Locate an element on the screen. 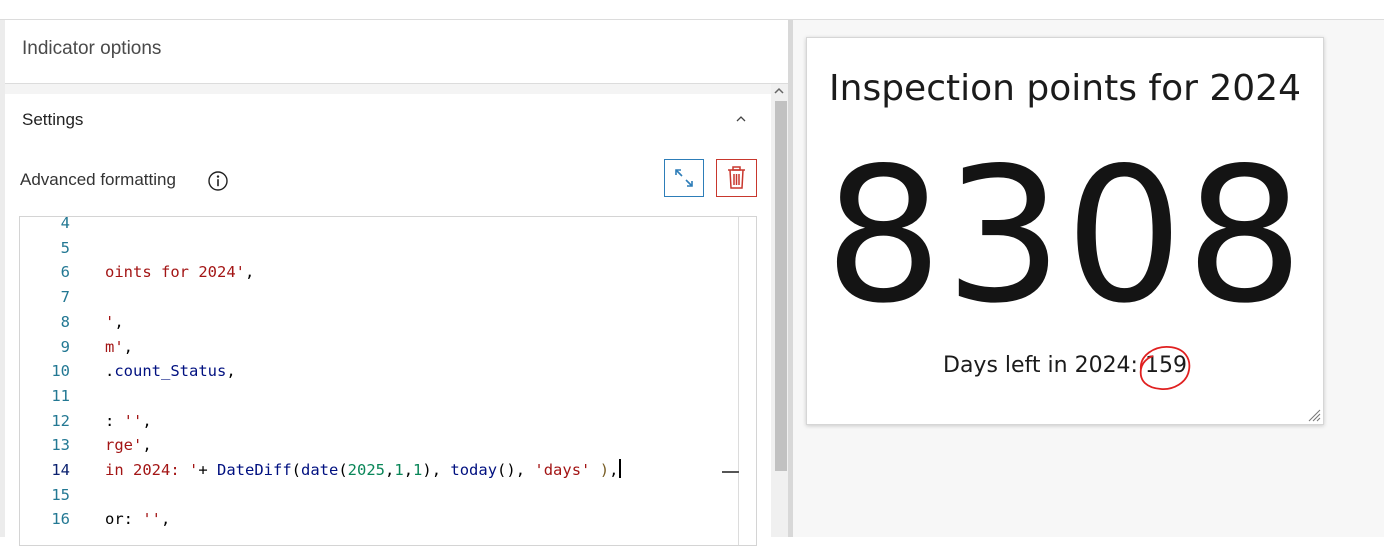 The width and height of the screenshot is (1384, 546). code-text: : '', is located at coordinates (128, 421).